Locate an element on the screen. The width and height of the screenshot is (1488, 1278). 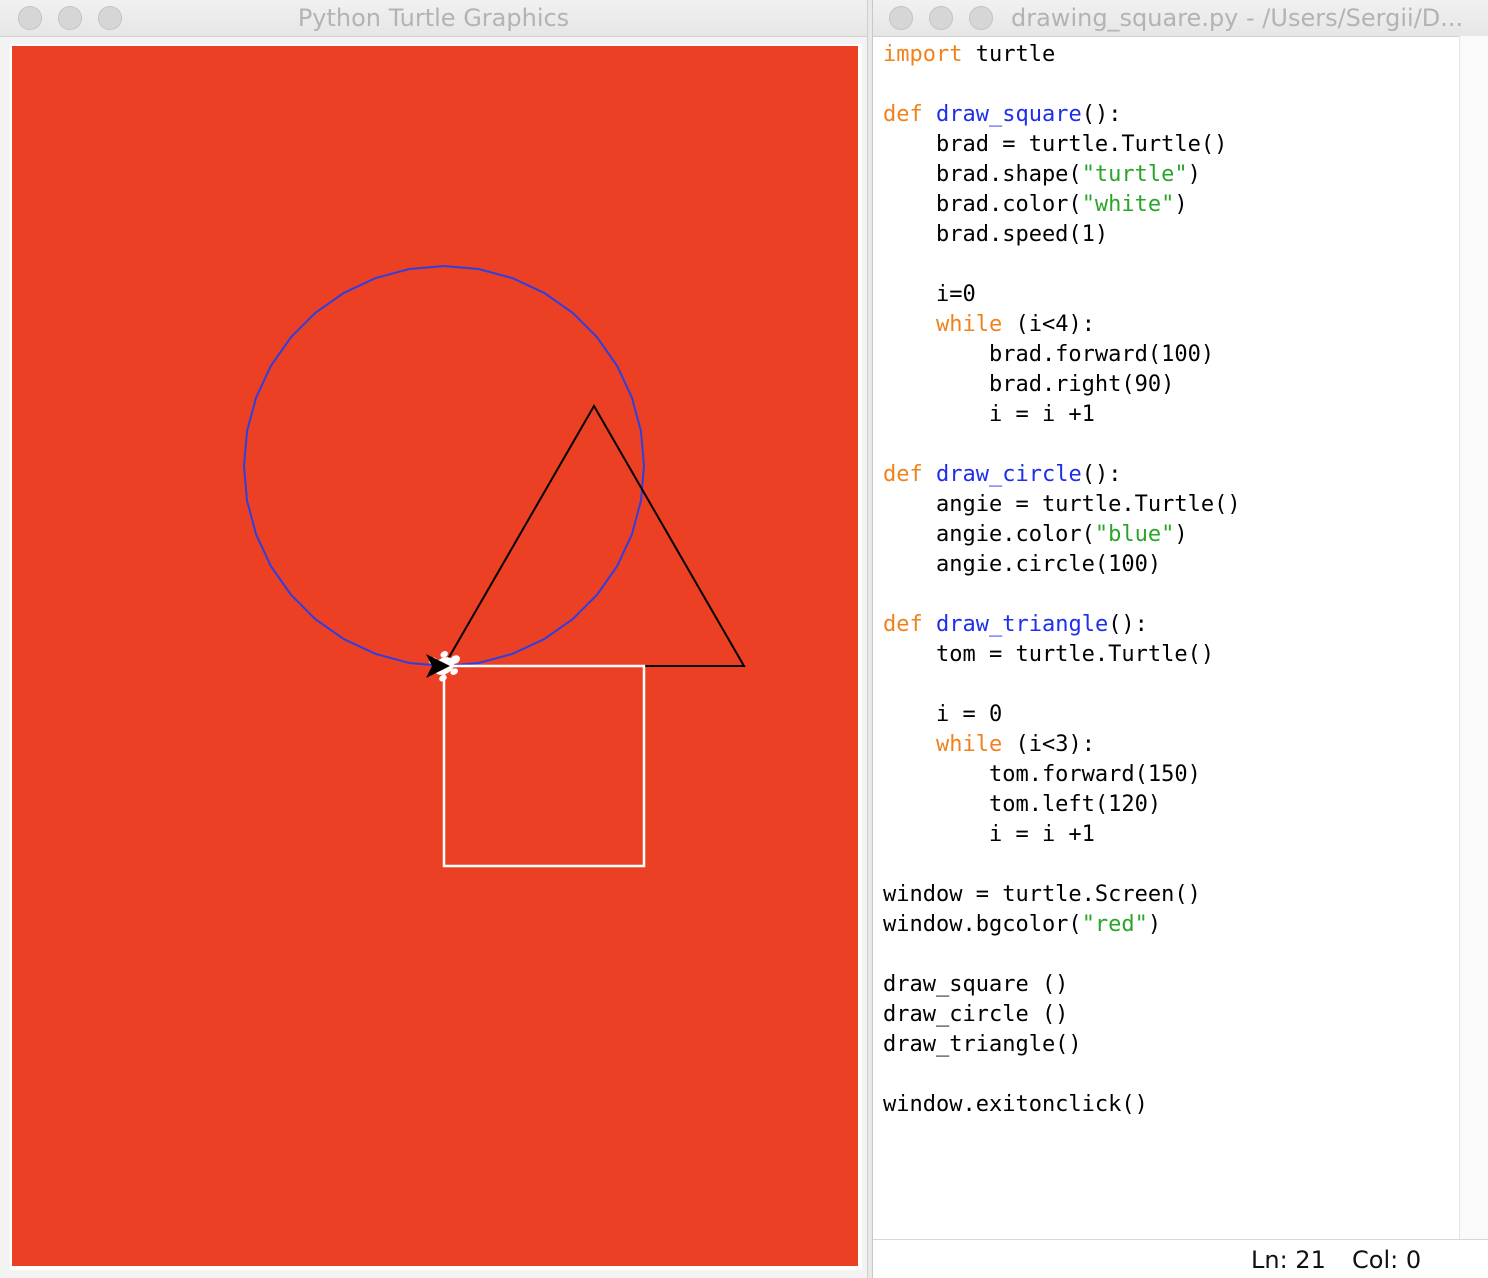
column-indicator: Col: 0 is located at coordinates (1387, 1260).